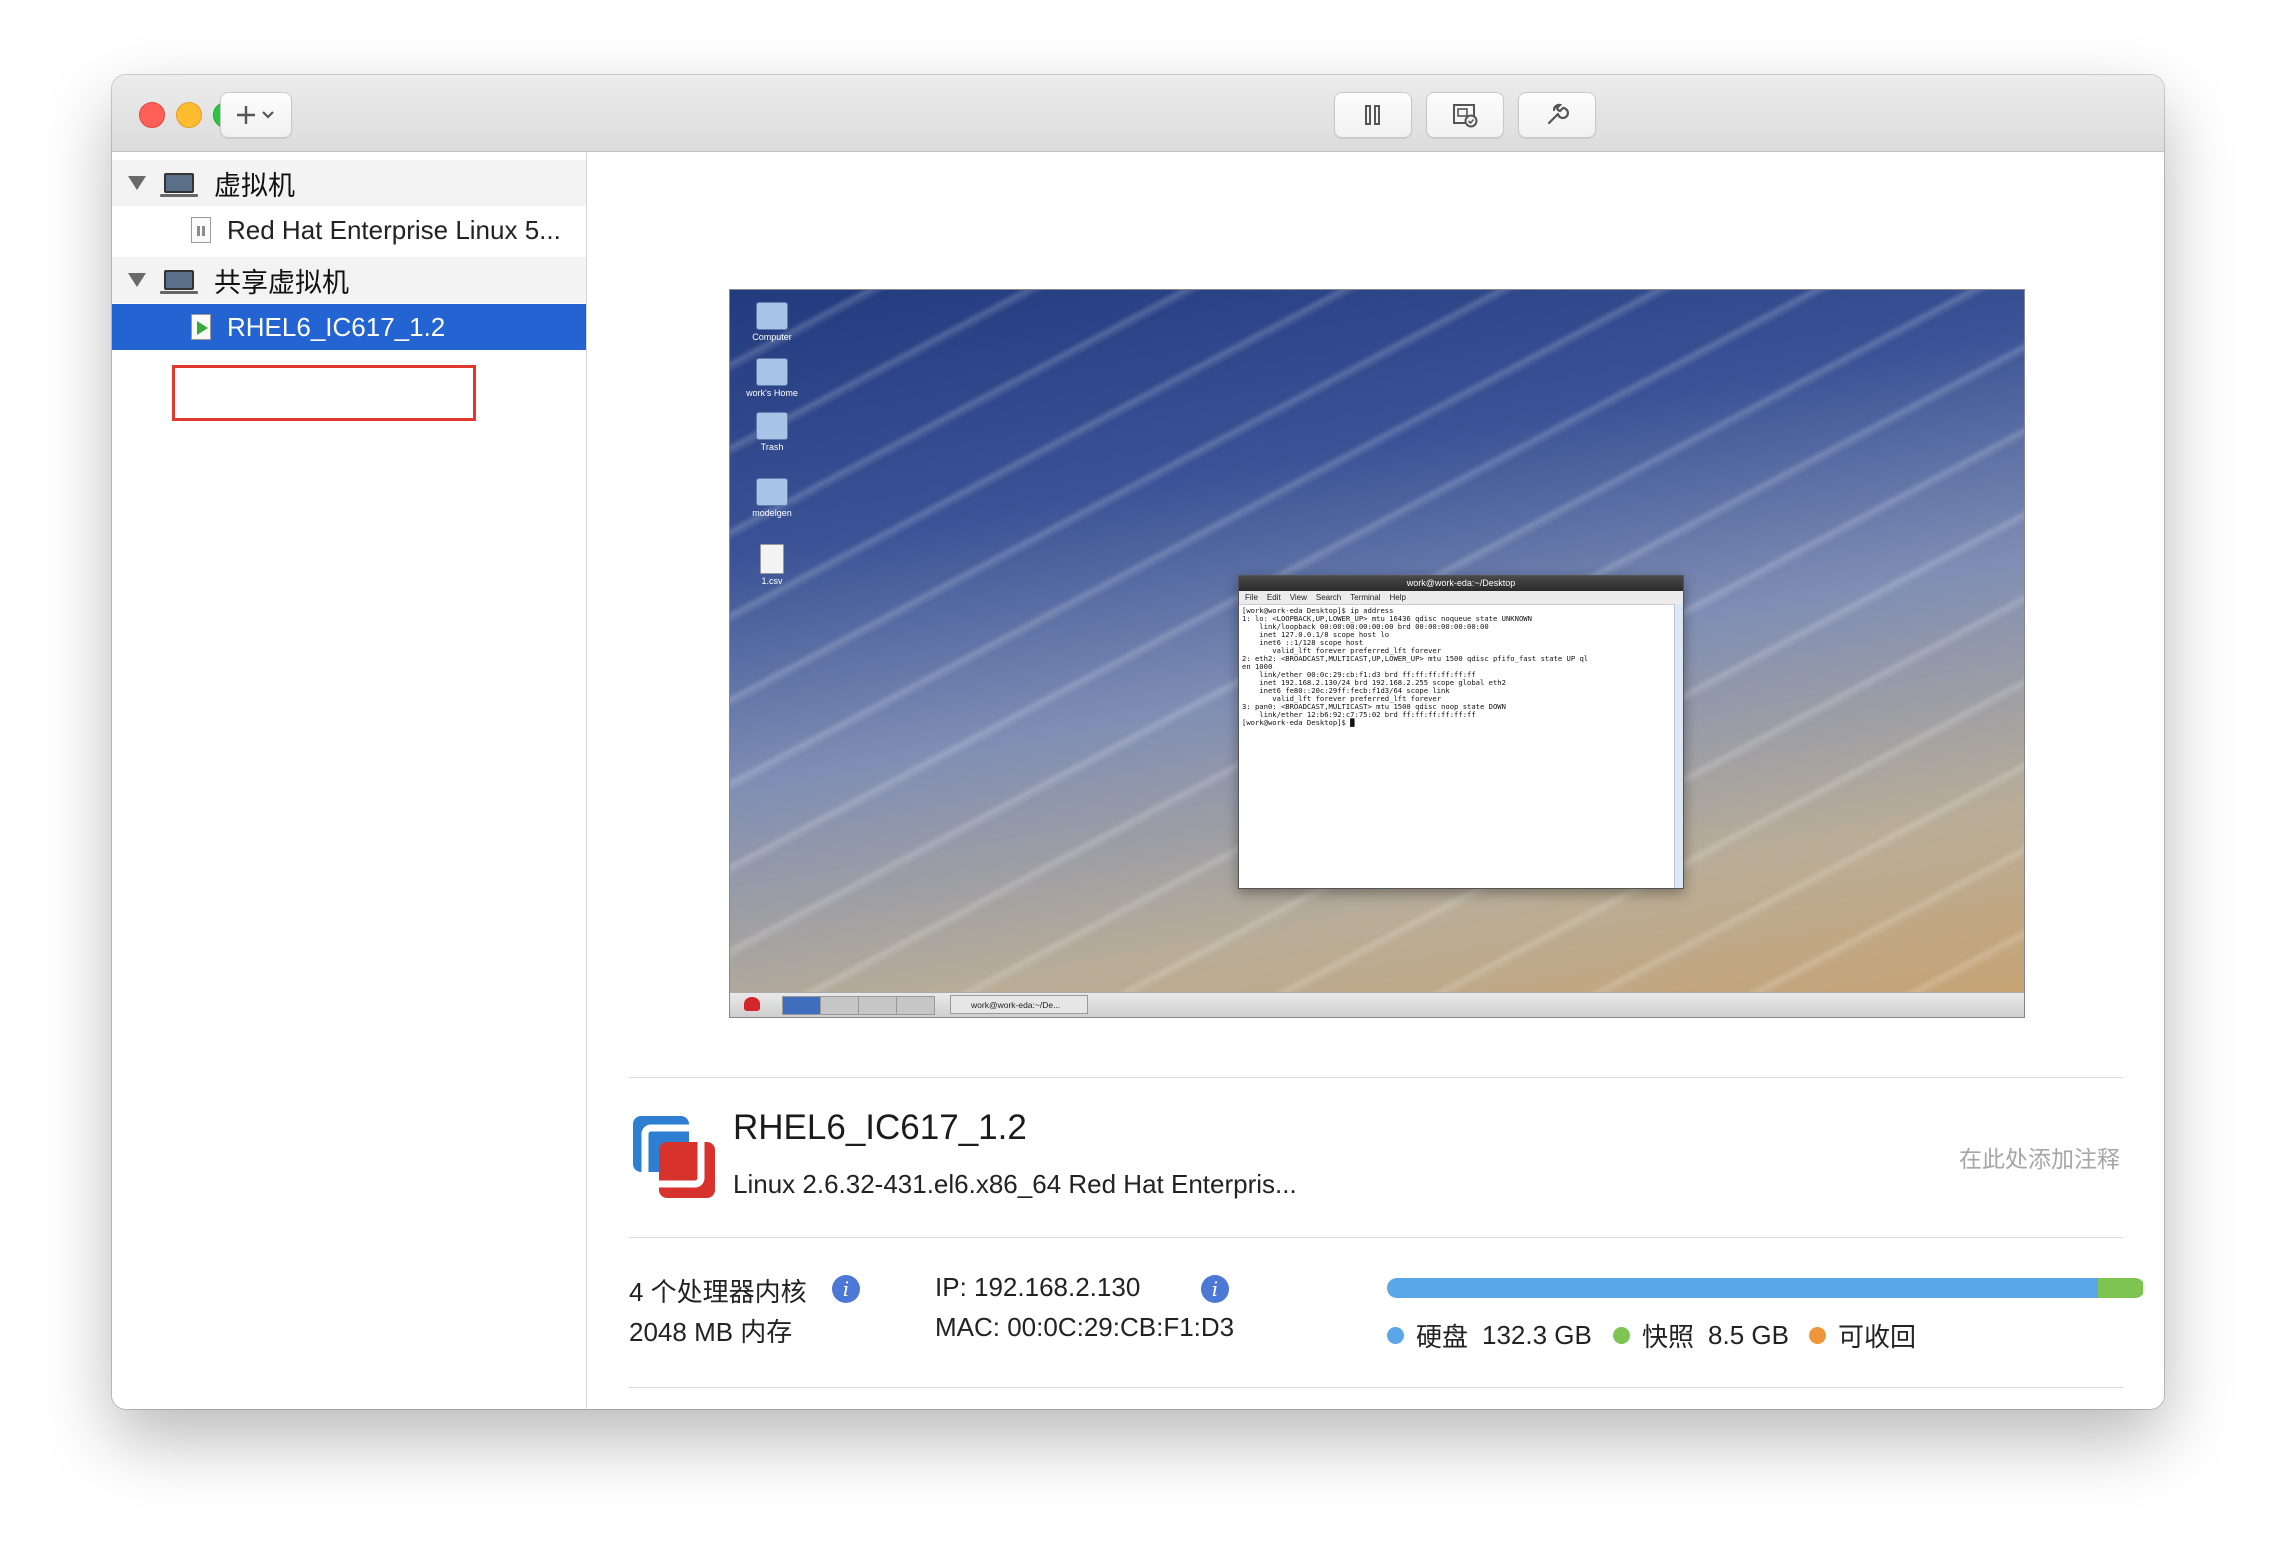 The image size is (2272, 1556). I want to click on sidebar-group-vms: 虚拟机, so click(349, 183).